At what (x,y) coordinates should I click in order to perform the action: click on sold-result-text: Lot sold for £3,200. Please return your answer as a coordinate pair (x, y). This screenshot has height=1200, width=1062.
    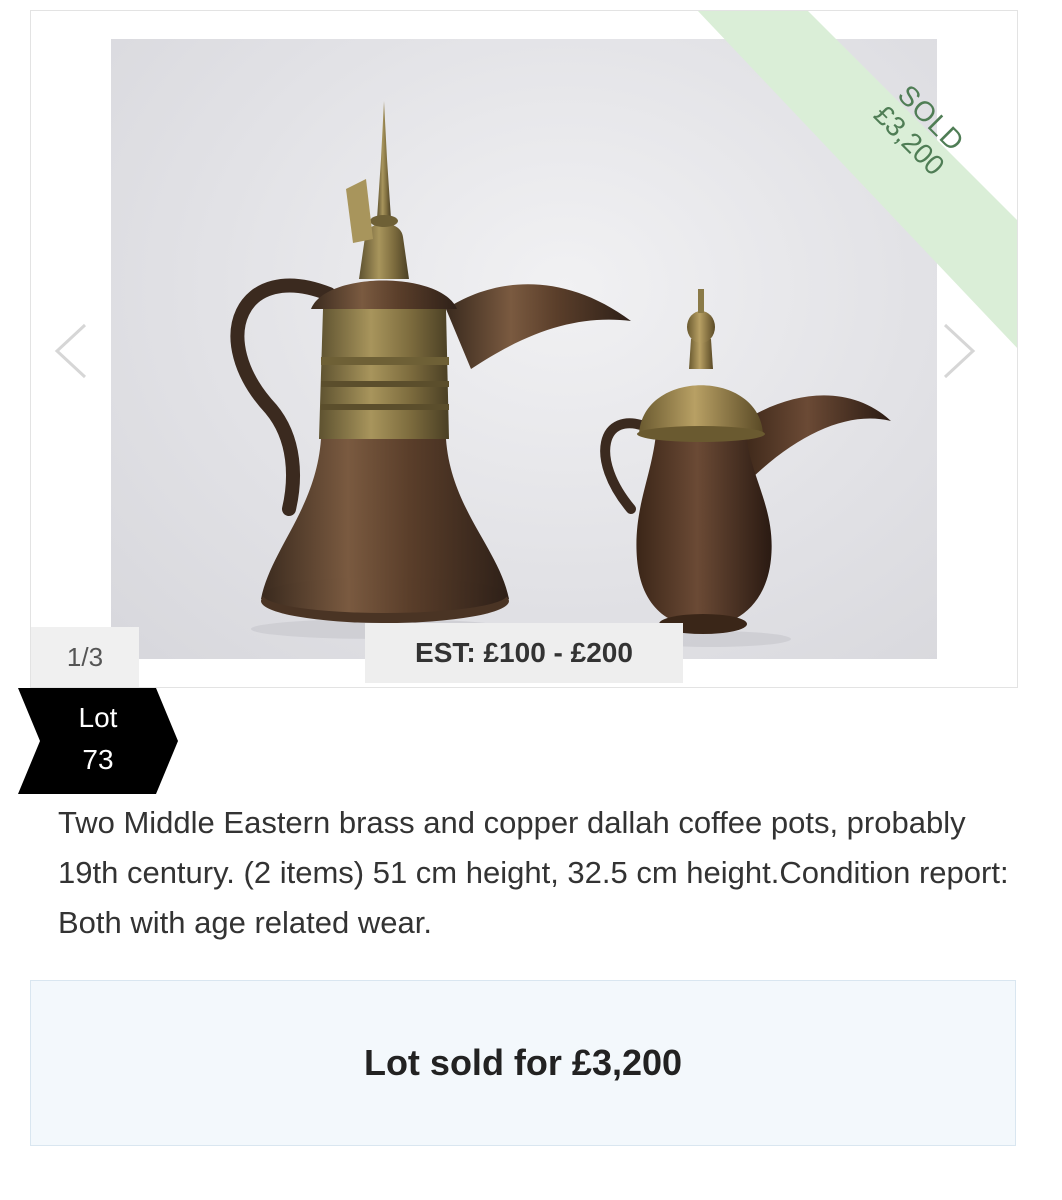
    Looking at the image, I should click on (523, 1062).